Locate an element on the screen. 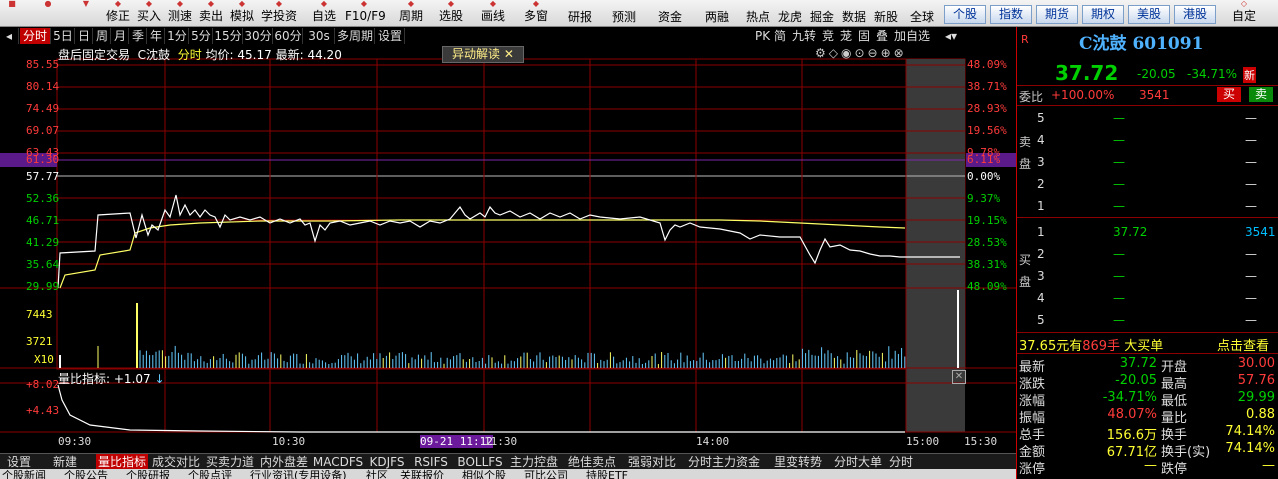 Image resolution: width=1278 pixels, height=479 pixels. market-tab-1: 指数 is located at coordinates (1011, 14).